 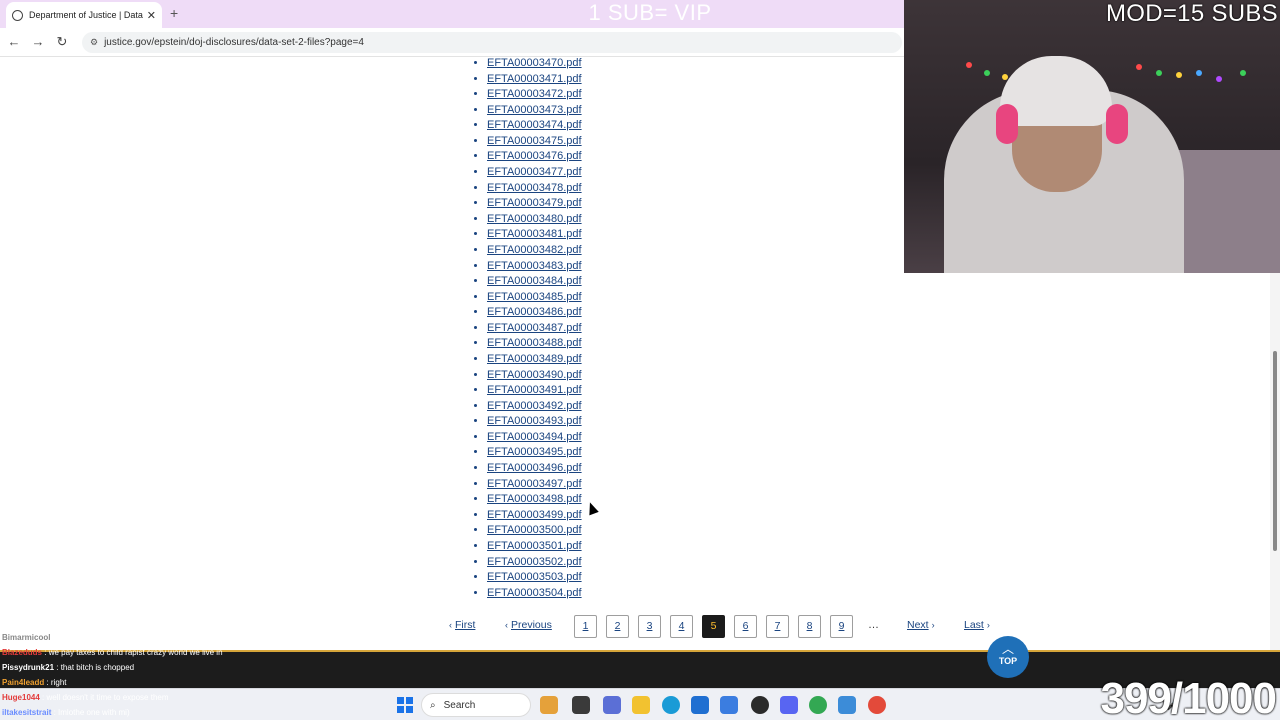 I want to click on teams-icon, so click(x=612, y=705).